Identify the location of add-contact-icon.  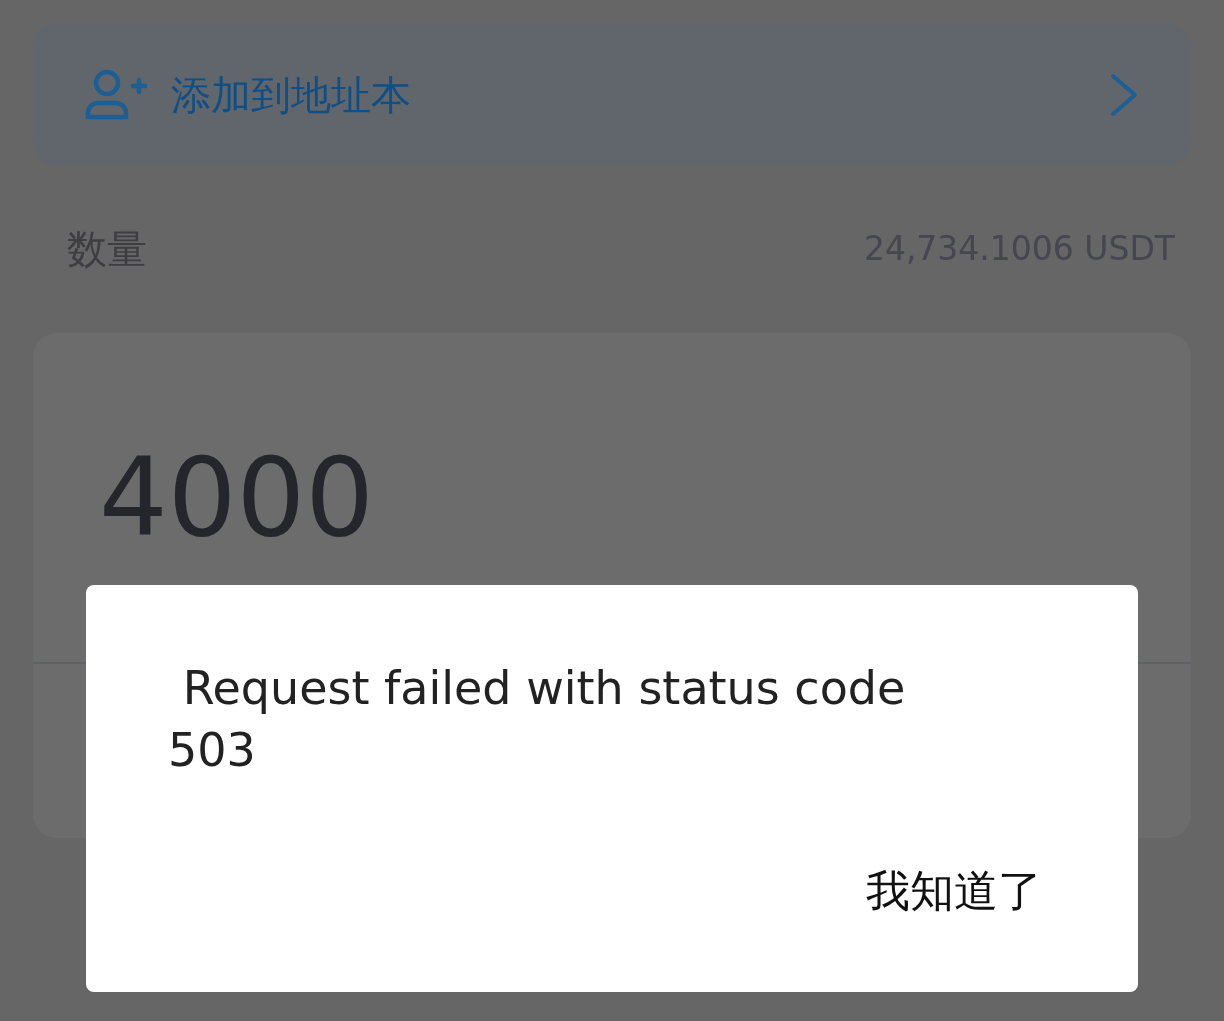
(116, 94).